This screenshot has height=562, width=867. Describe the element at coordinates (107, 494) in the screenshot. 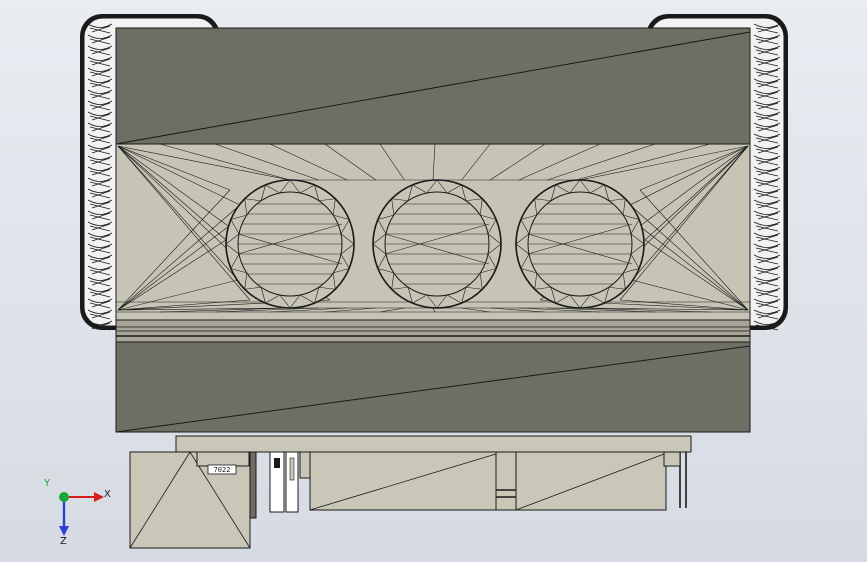

I see `x-axis-label: X` at that location.